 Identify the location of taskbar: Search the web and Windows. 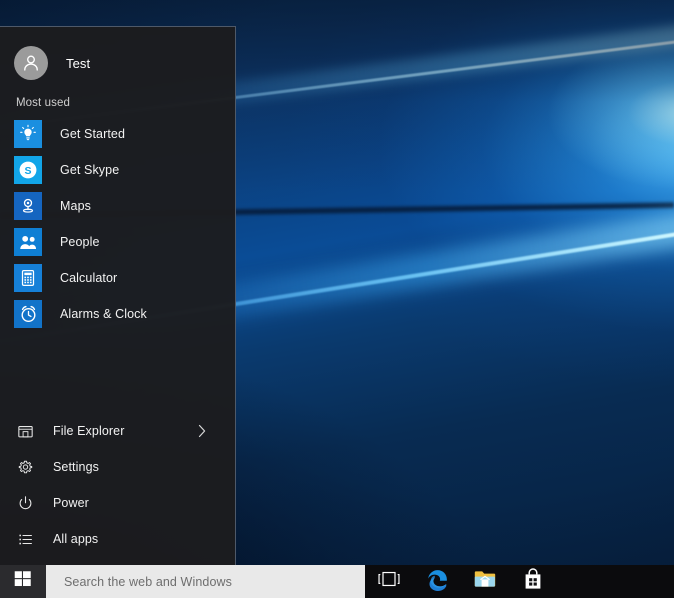
(337, 581).